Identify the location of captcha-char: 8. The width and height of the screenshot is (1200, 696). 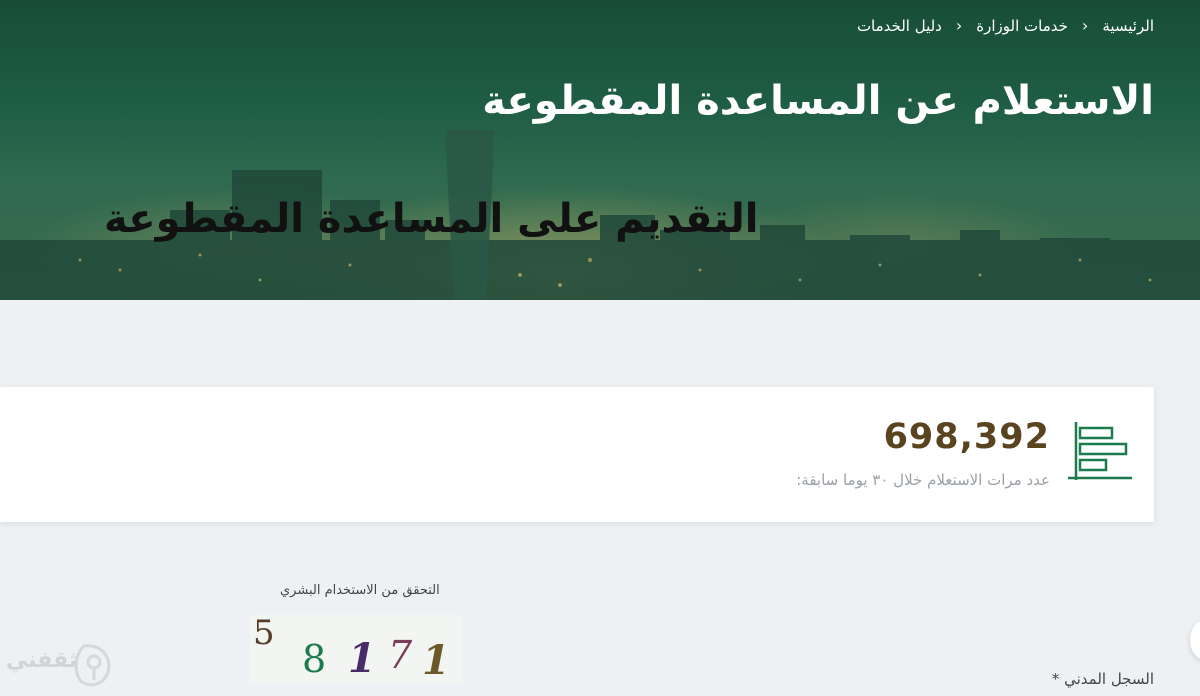
(314, 659).